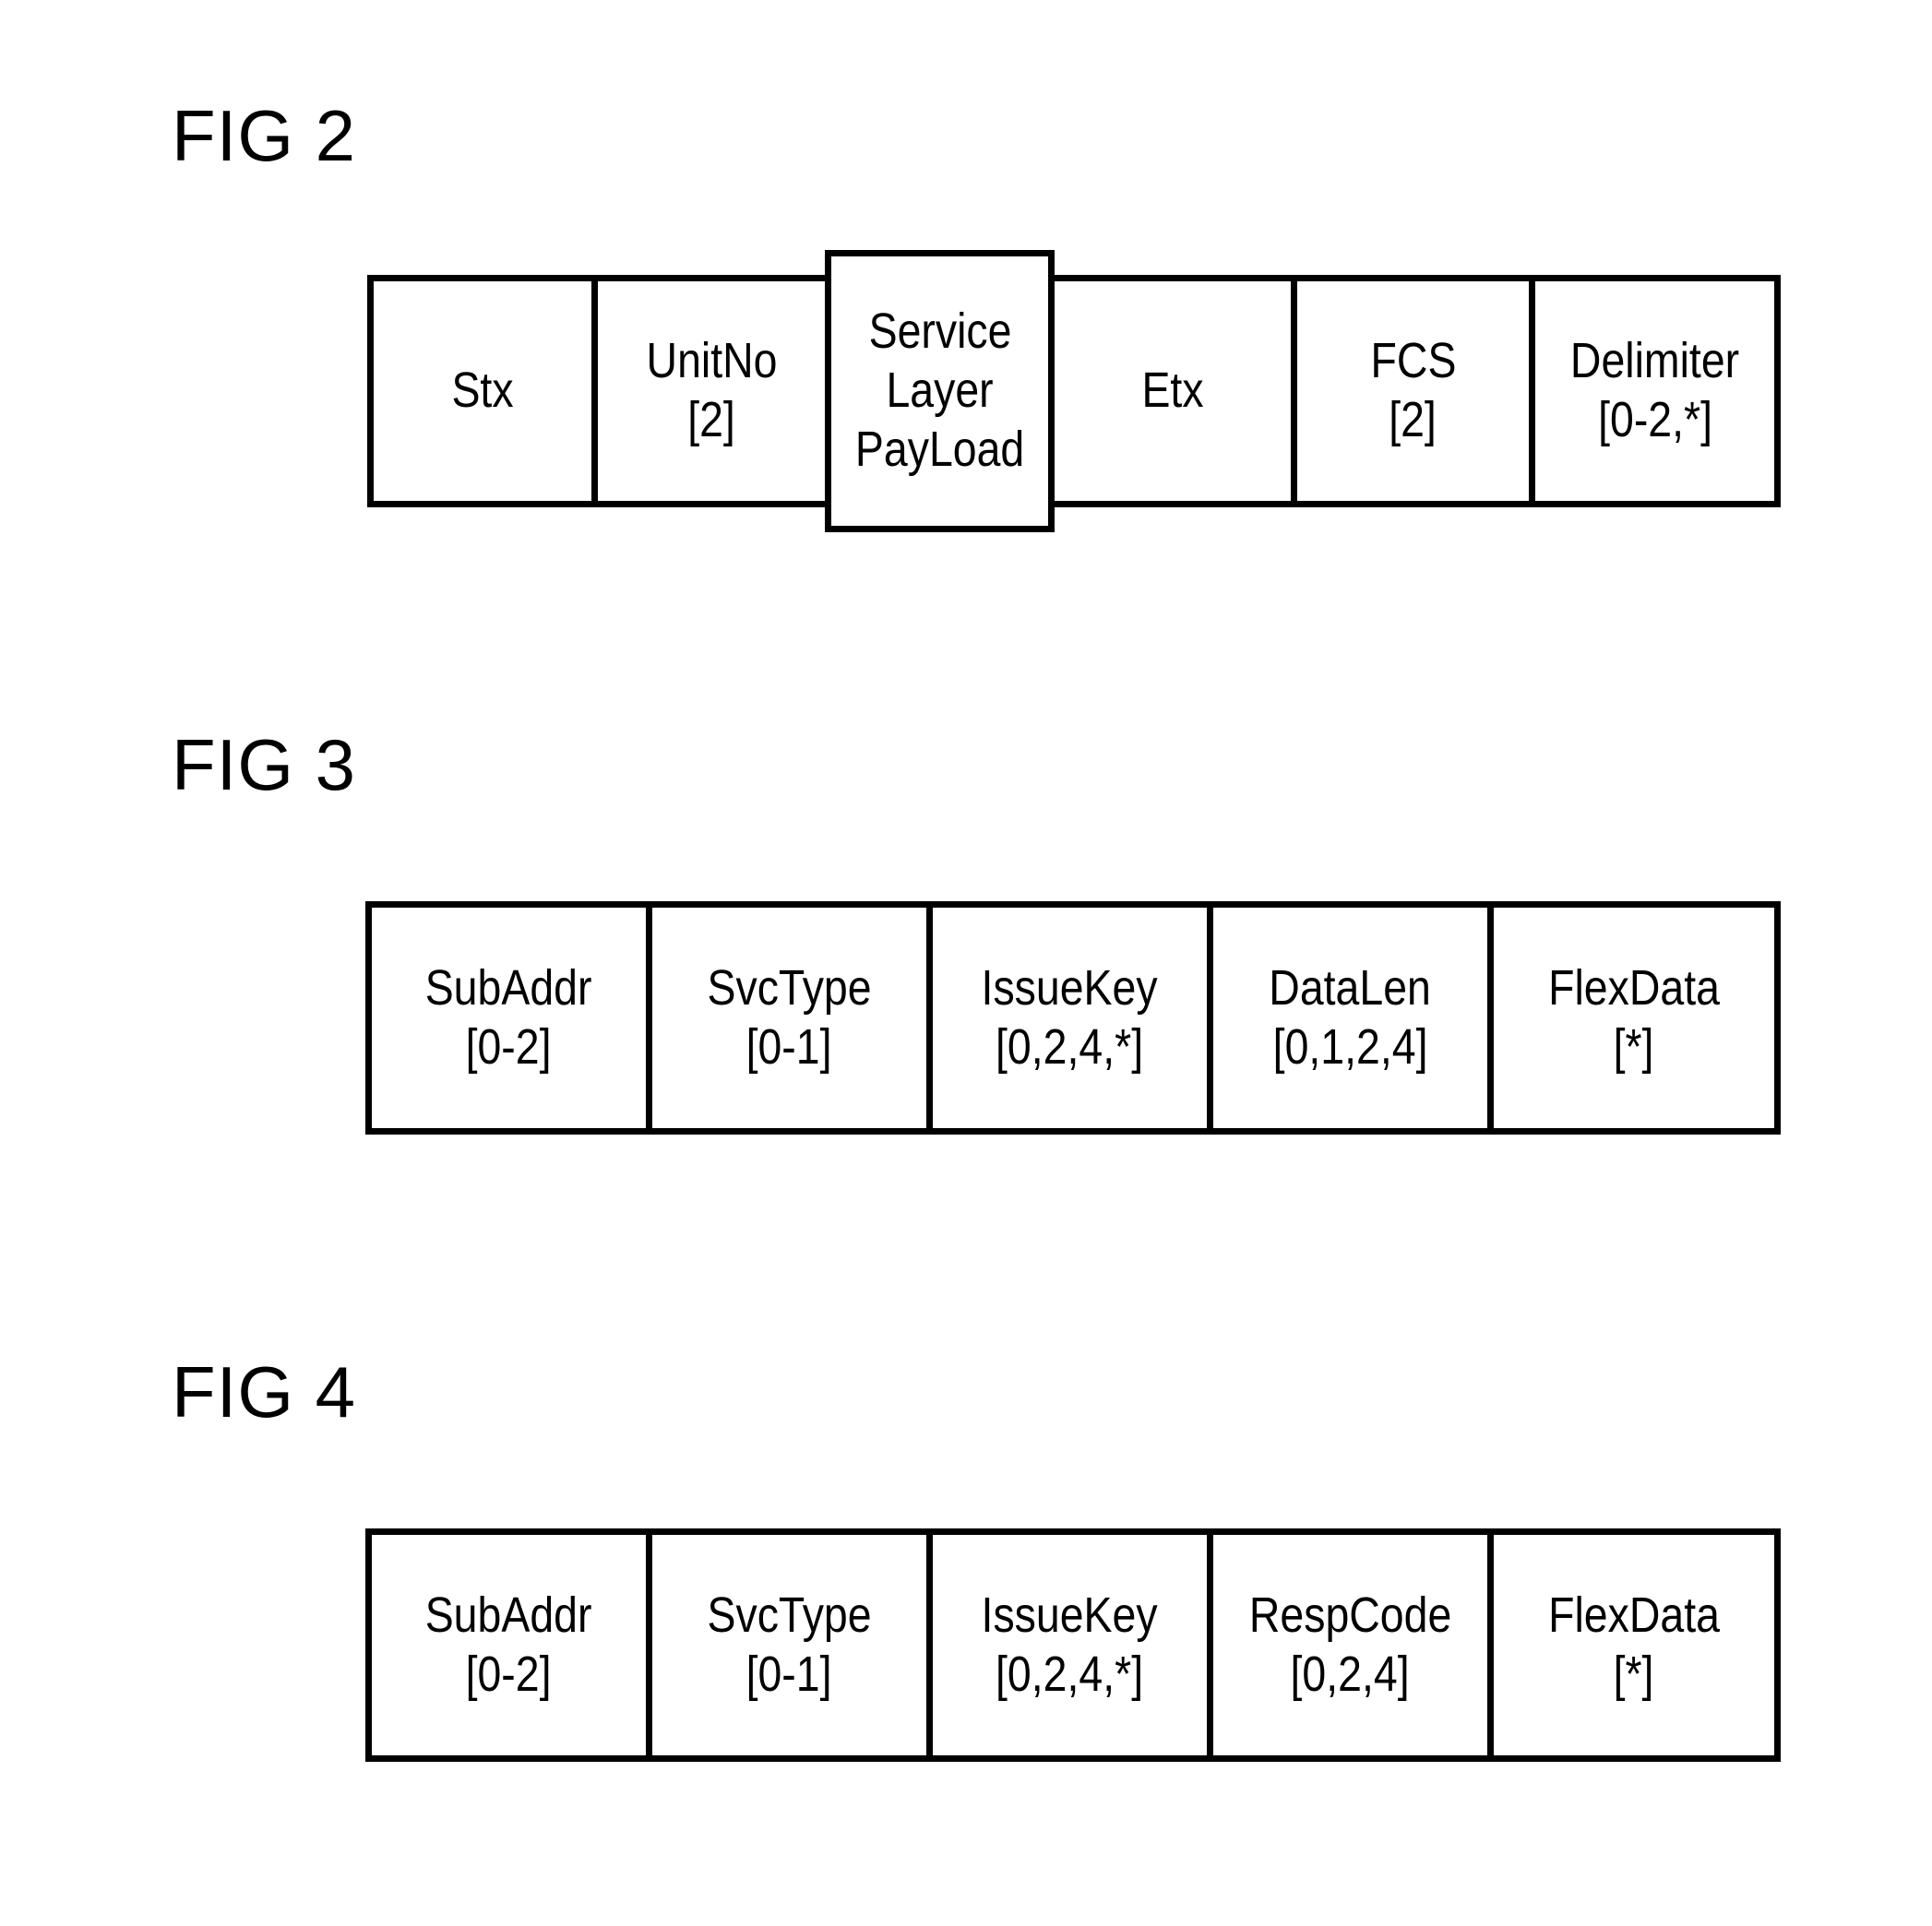  I want to click on field-label-line: Service, so click(940, 331).